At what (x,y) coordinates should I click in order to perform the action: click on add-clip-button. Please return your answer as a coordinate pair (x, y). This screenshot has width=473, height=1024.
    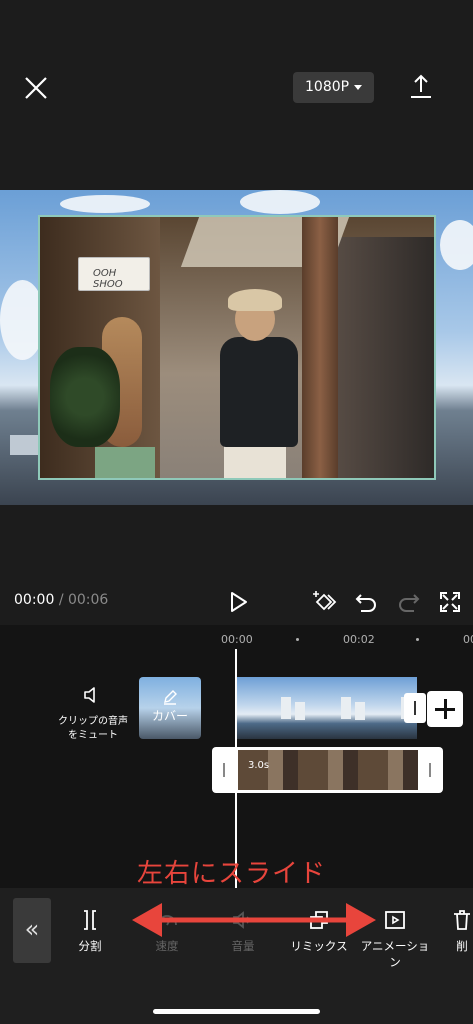
    Looking at the image, I should click on (445, 709).